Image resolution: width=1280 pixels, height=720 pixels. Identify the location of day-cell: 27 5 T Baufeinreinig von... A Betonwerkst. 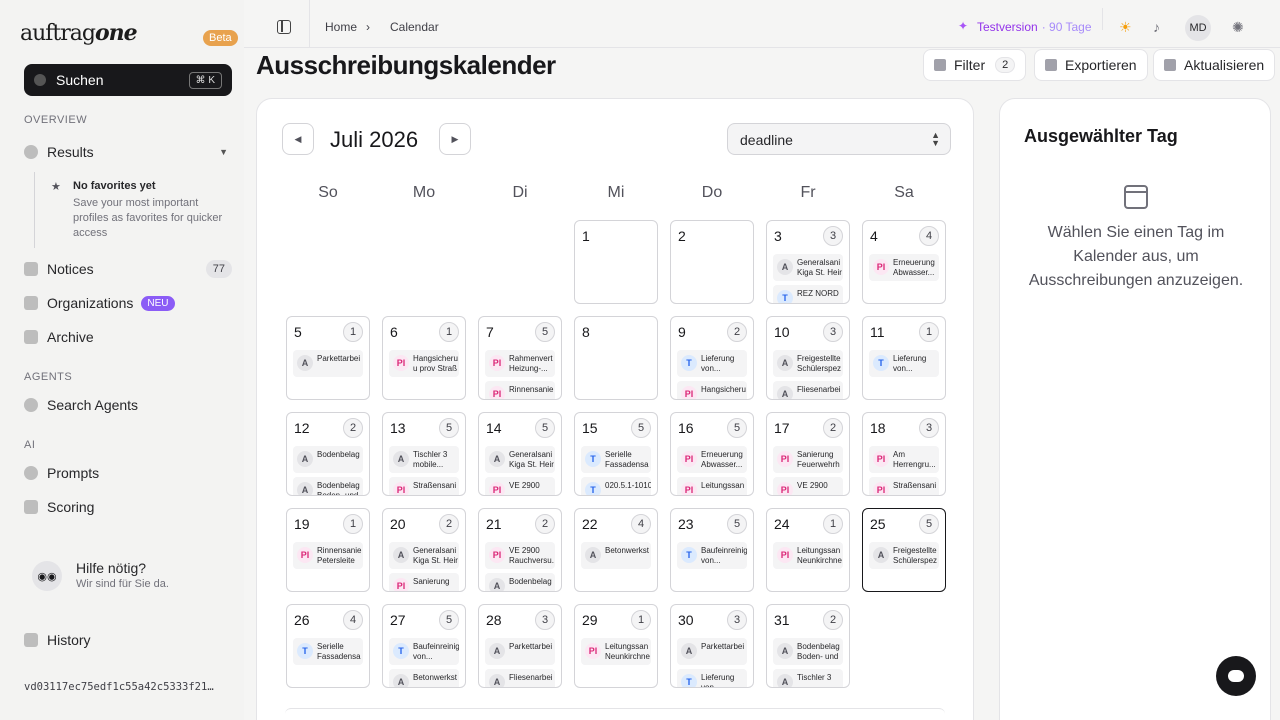
(424, 646).